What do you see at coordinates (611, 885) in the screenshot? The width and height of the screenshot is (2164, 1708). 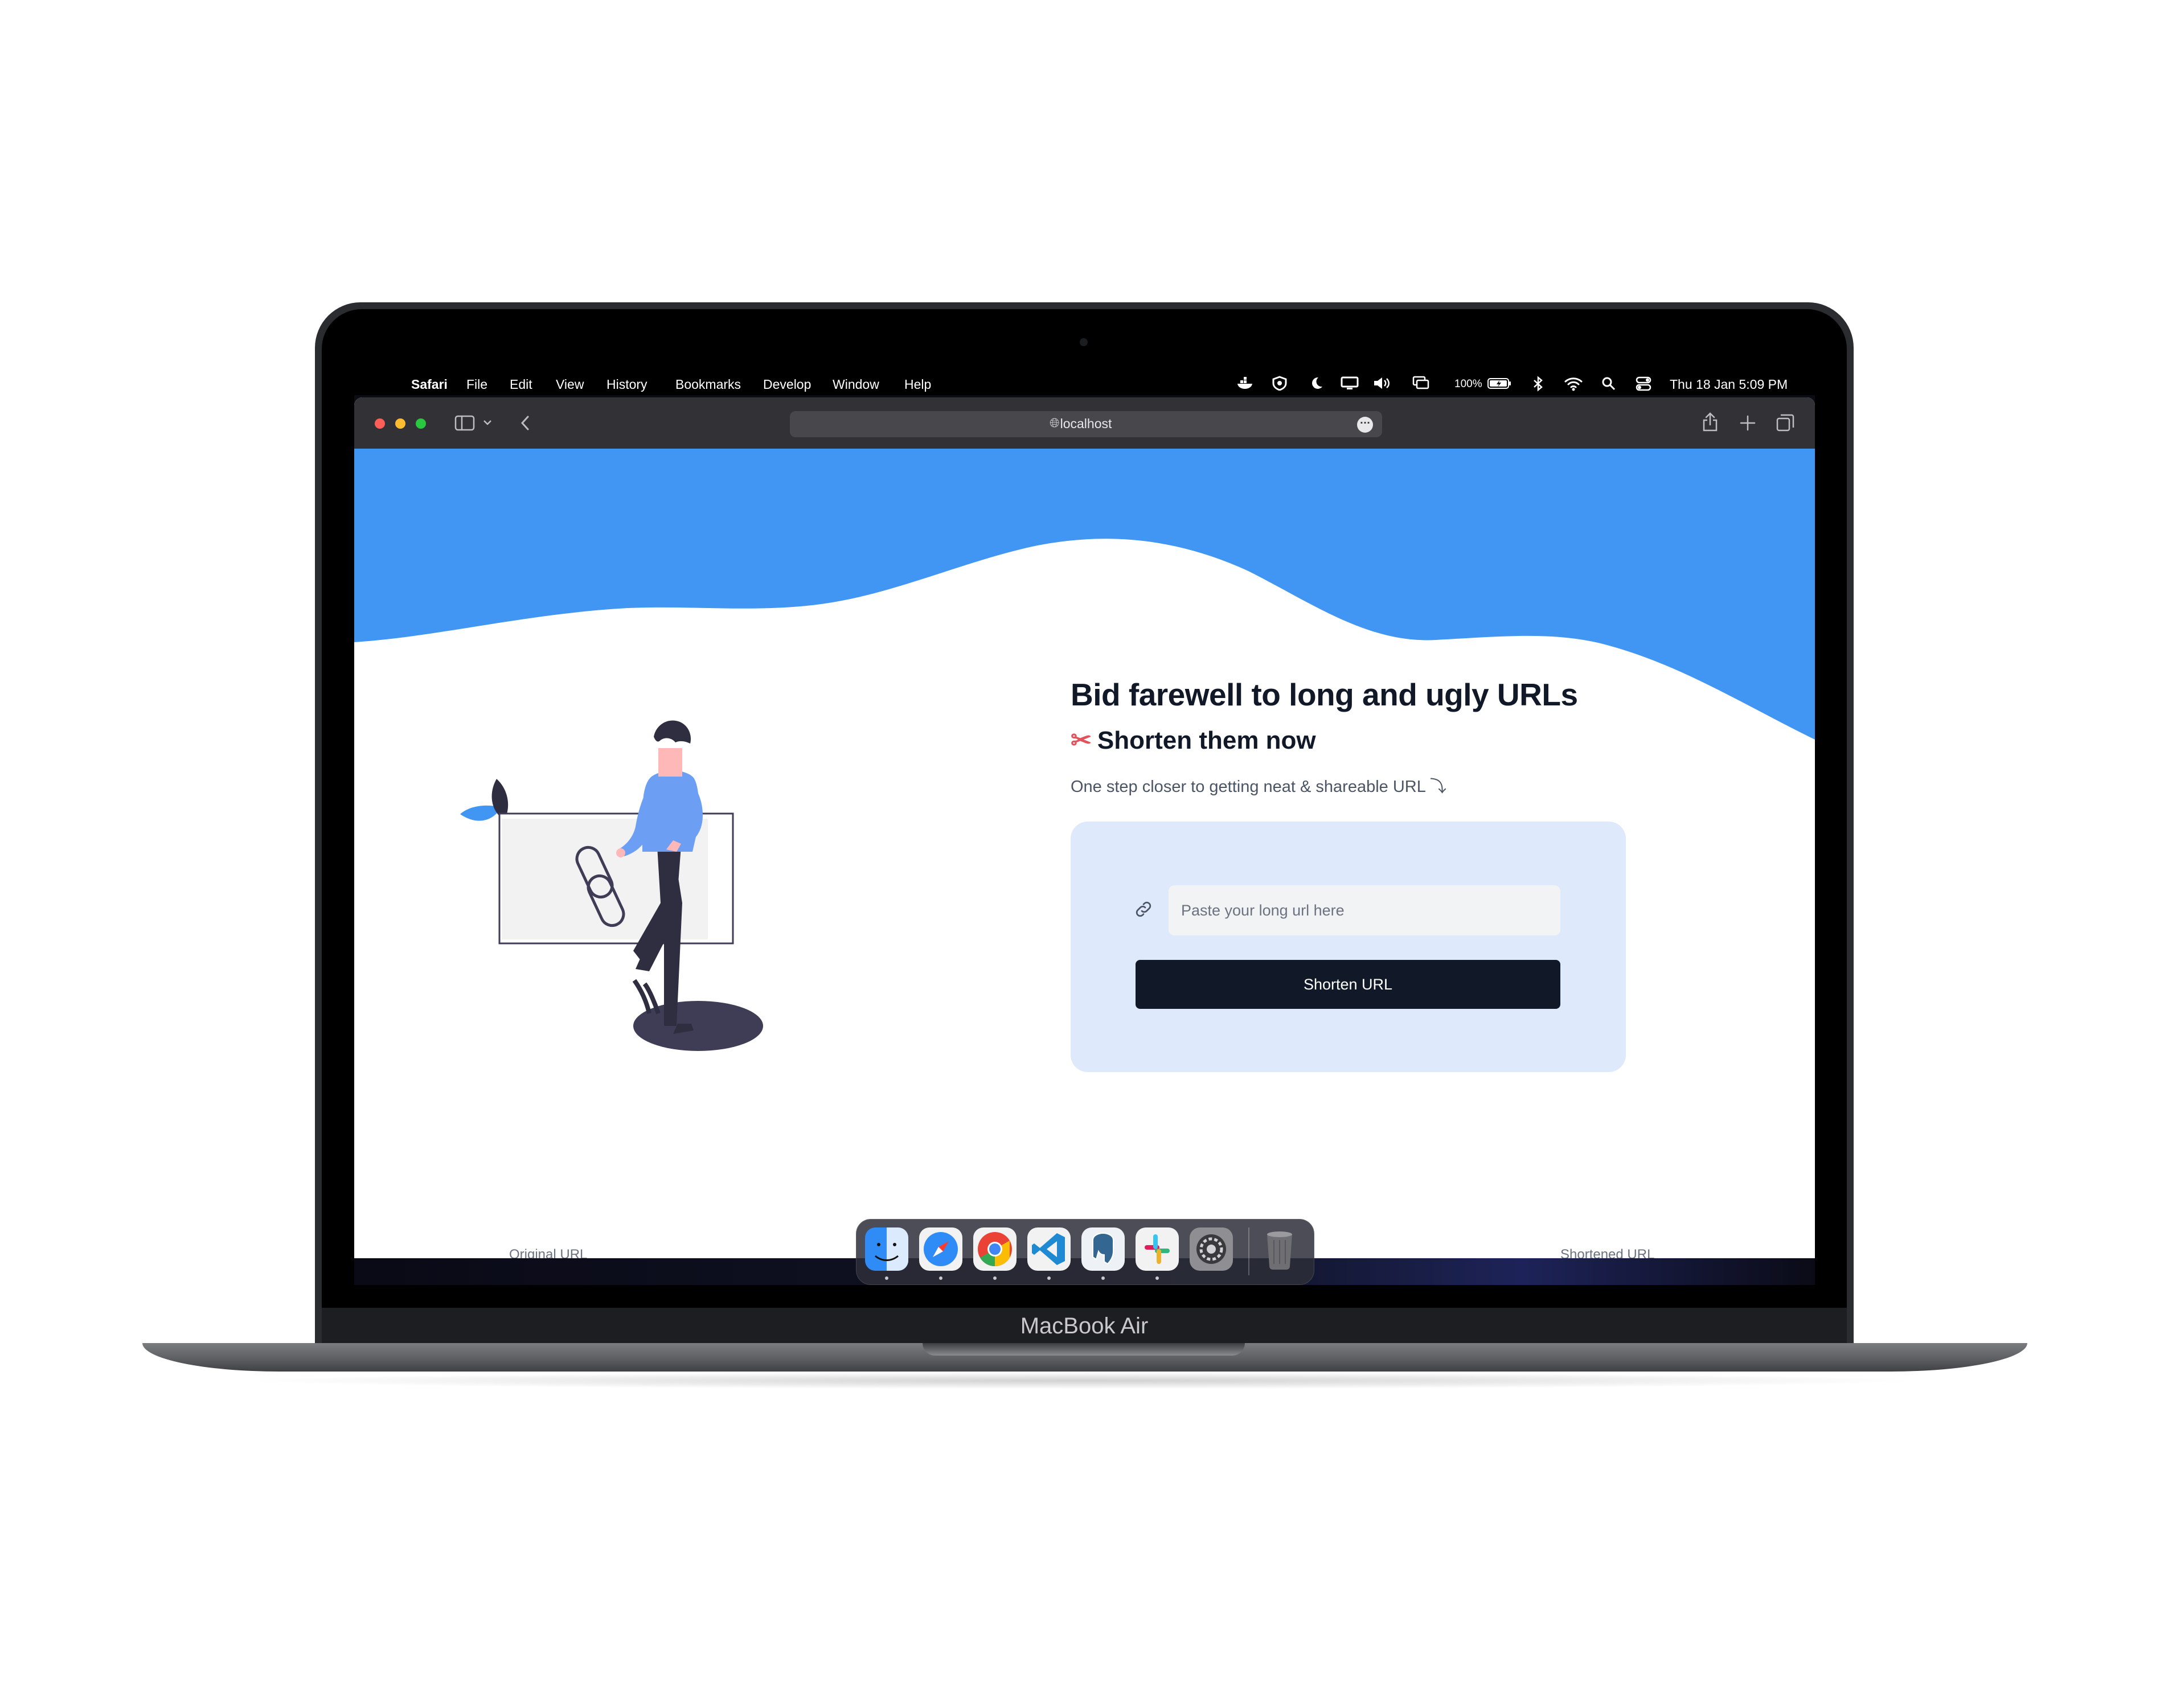 I see `hero-illustration` at bounding box center [611, 885].